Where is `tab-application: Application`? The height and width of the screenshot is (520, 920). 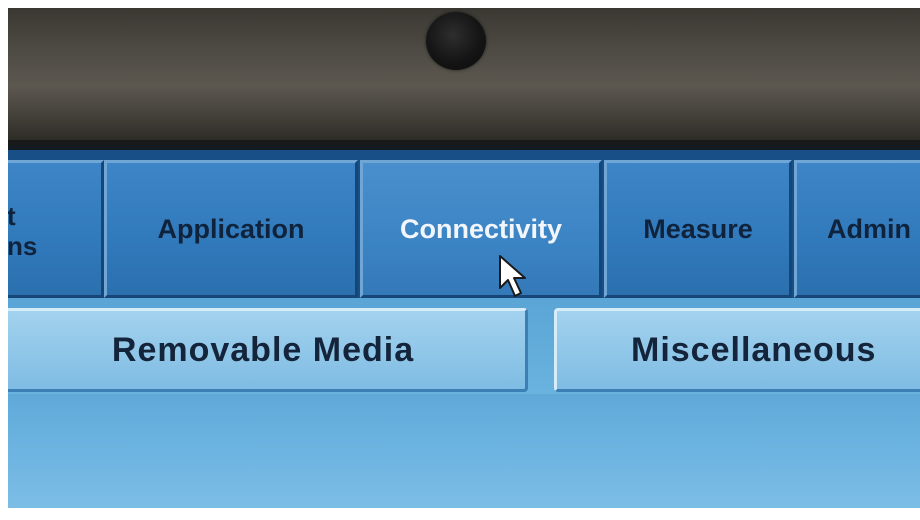
tab-application: Application is located at coordinates (231, 229).